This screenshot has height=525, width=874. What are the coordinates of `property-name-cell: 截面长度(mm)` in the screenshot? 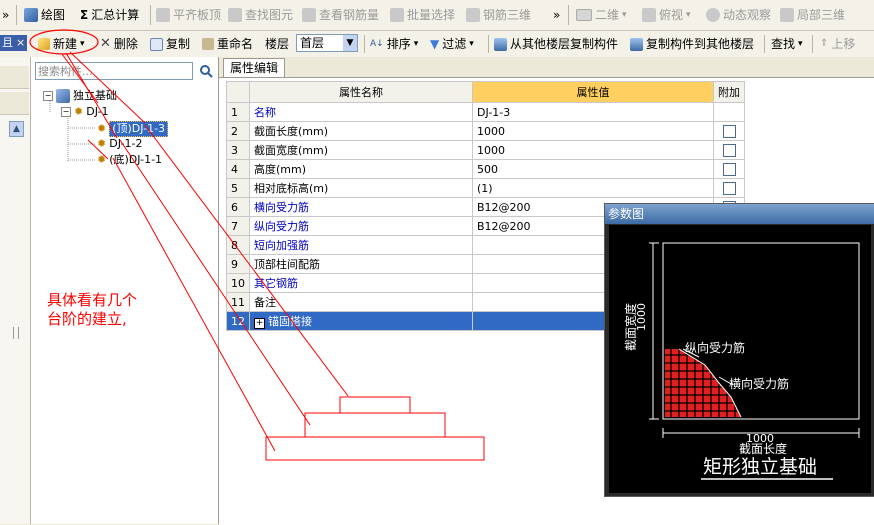 It's located at (361, 131).